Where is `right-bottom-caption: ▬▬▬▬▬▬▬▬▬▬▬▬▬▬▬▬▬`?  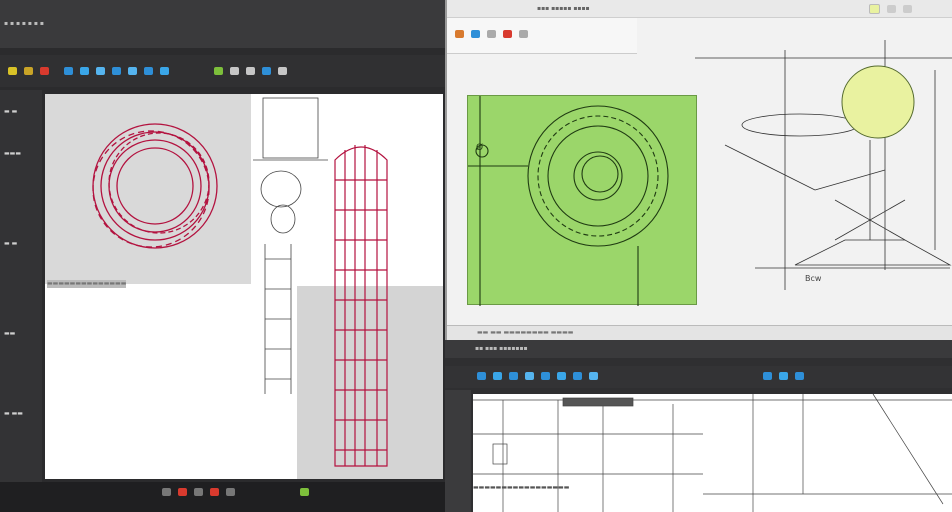
right-bottom-caption: ▬▬▬▬▬▬▬▬▬▬▬▬▬▬▬▬▬ is located at coordinates (521, 487).